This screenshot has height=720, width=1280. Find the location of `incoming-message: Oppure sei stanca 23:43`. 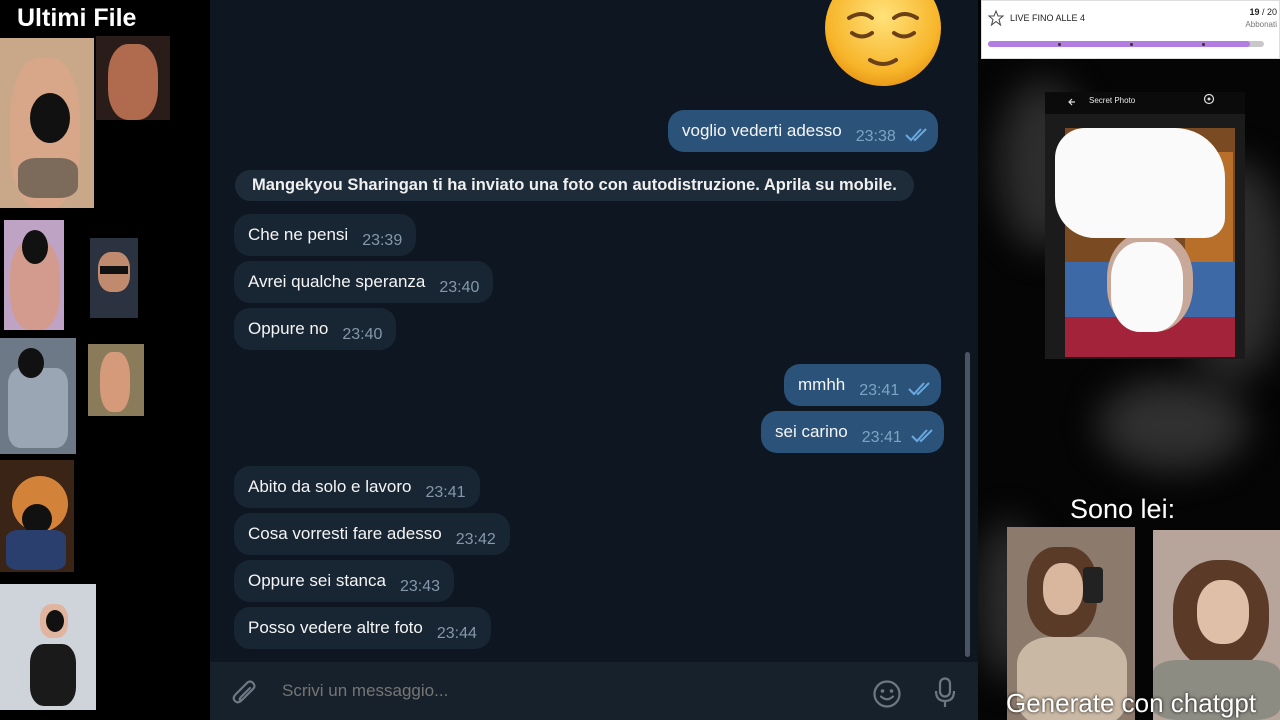

incoming-message: Oppure sei stanca 23:43 is located at coordinates (344, 581).